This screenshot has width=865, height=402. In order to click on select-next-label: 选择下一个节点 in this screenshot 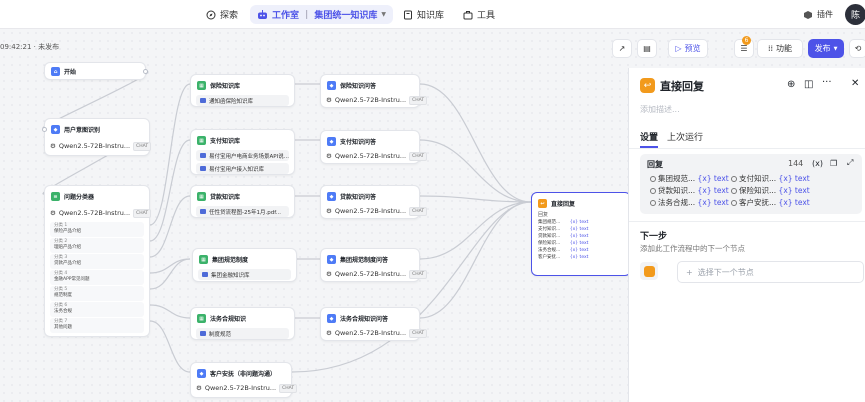, I will do `click(725, 272)`.